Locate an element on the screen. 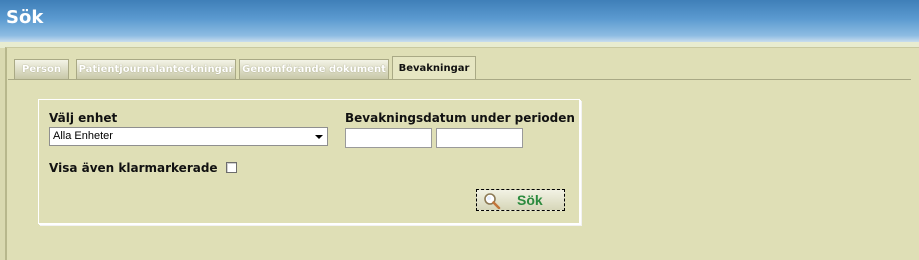 The height and width of the screenshot is (260, 919). unit-select-value: Alla Enheter is located at coordinates (83, 136).